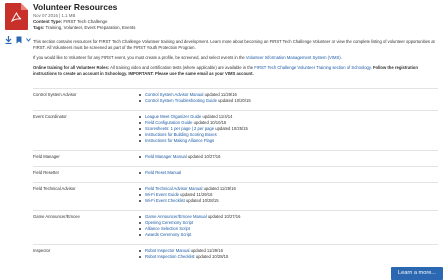 The image size is (447, 280). I want to click on resource-updated-note: updated 10/20/15, so click(233, 100).